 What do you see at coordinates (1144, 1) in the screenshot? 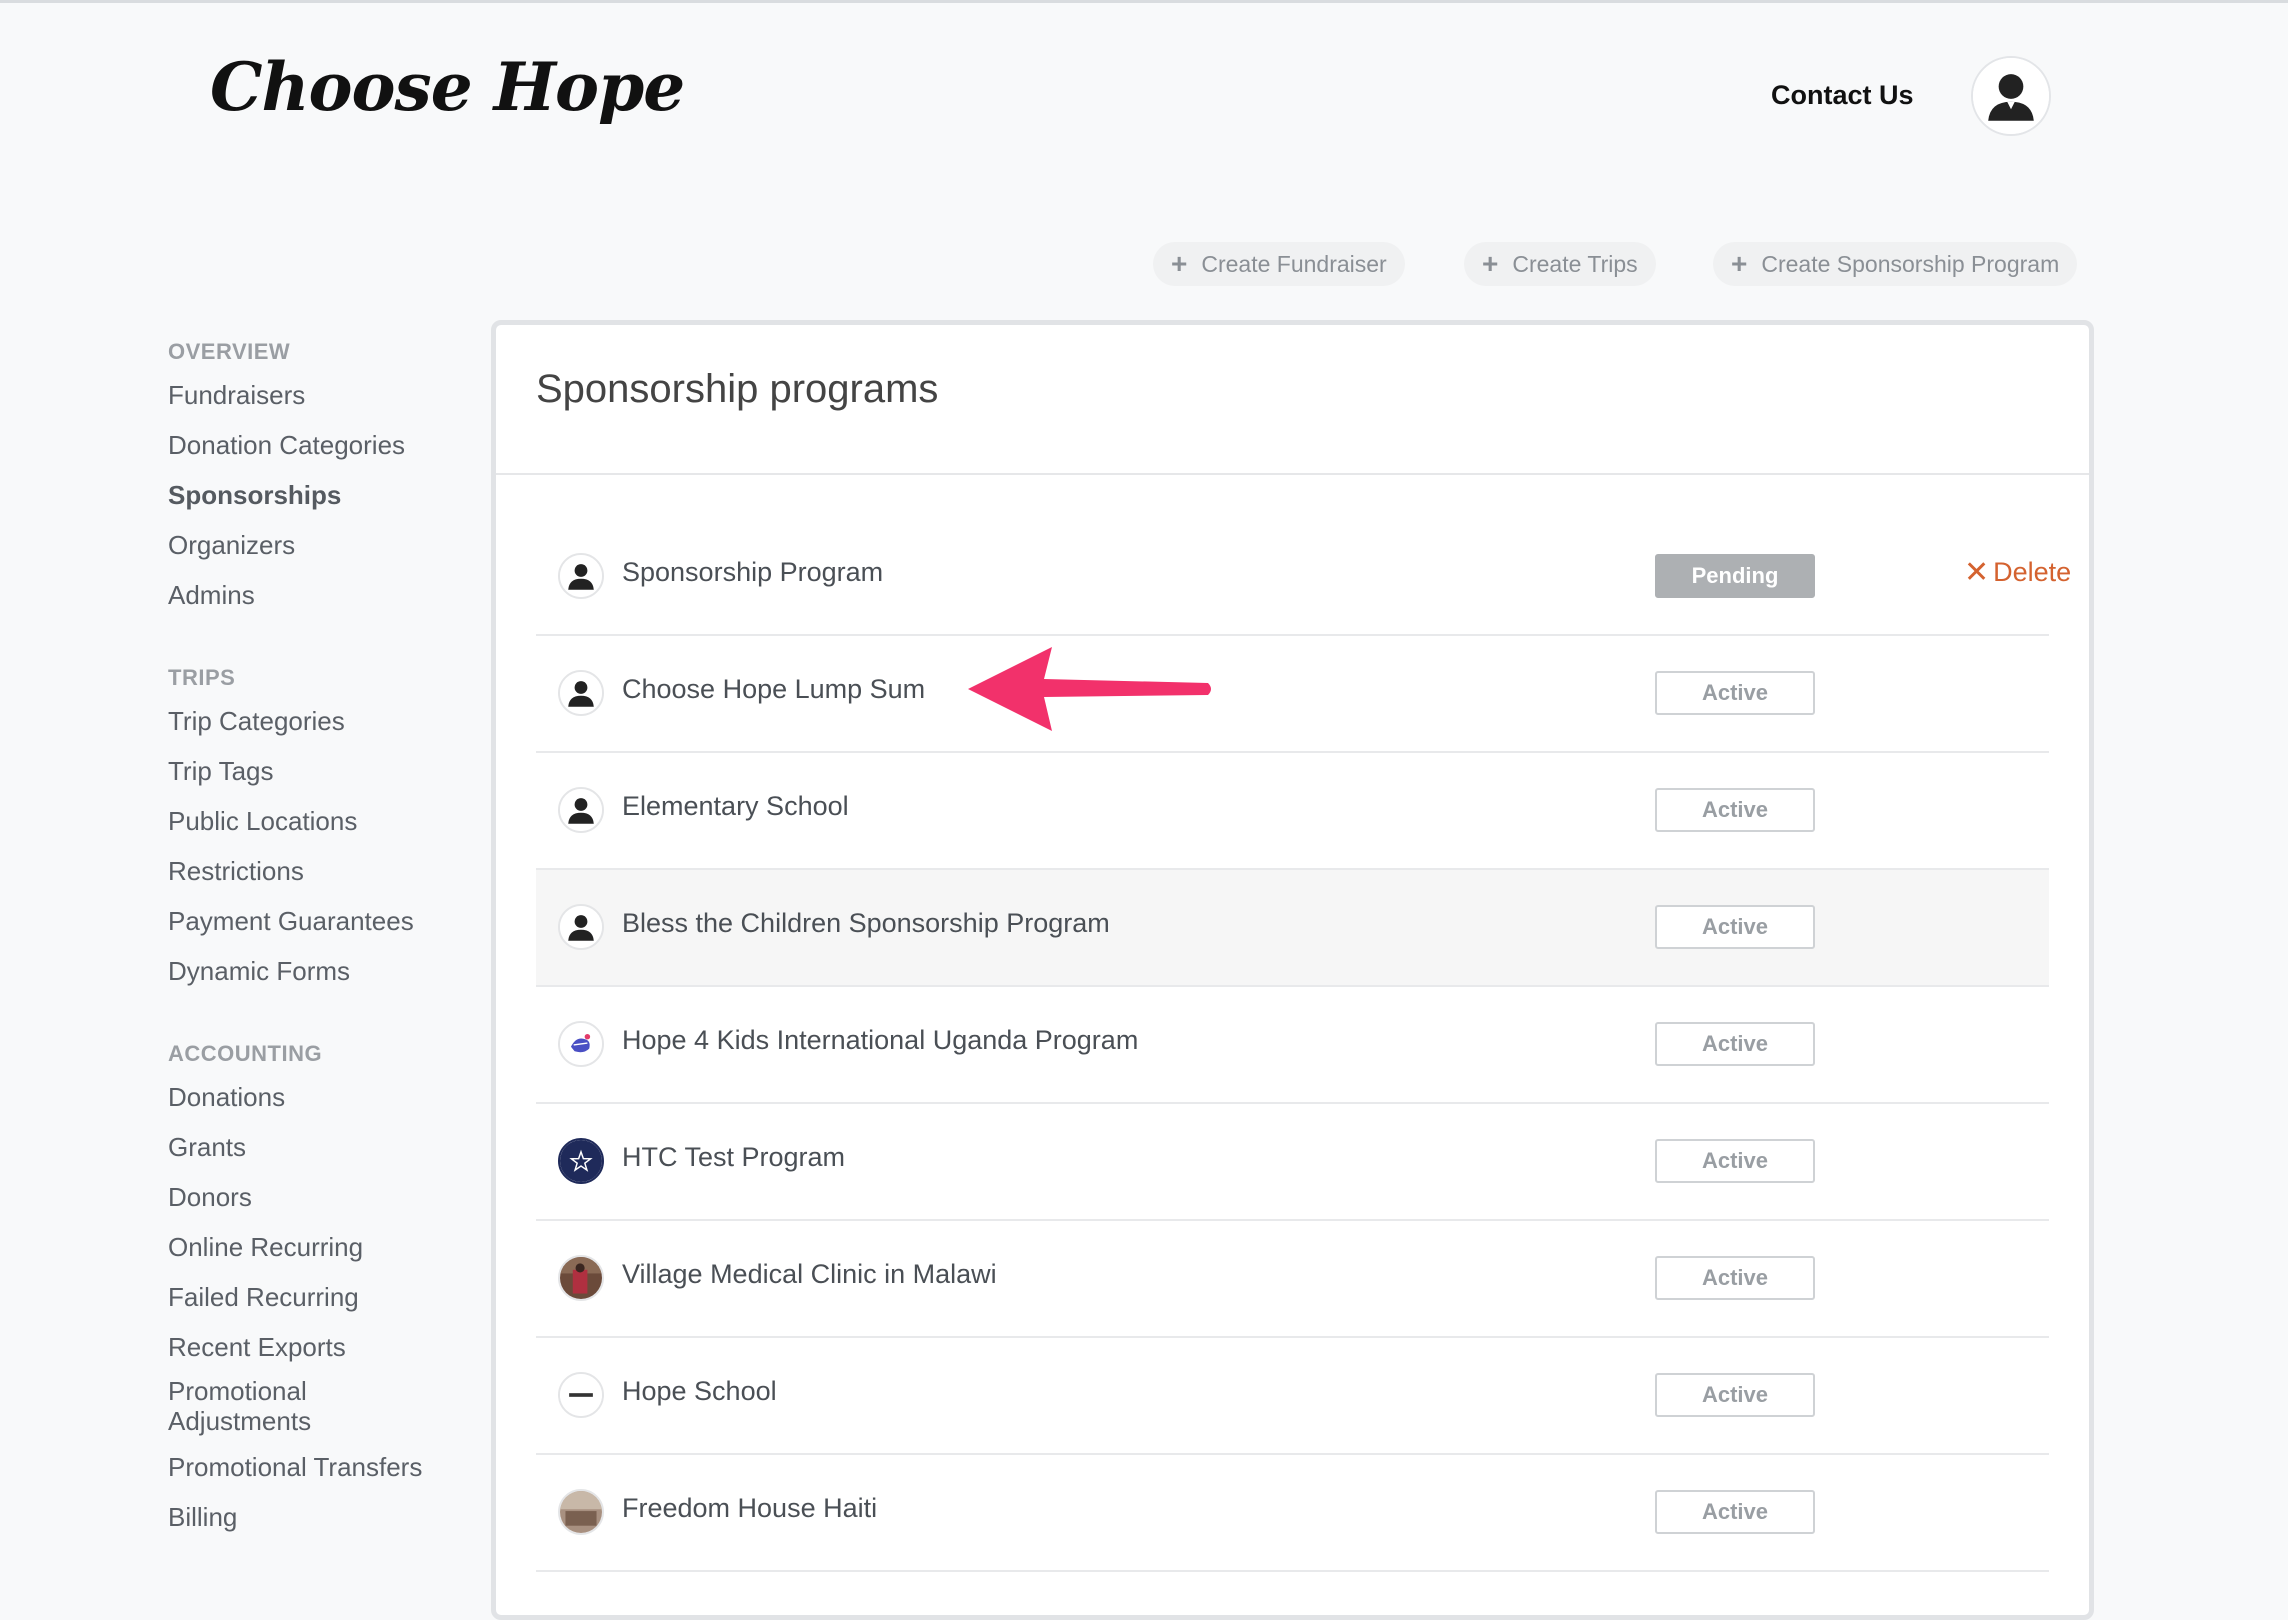
I see `top-border` at bounding box center [1144, 1].